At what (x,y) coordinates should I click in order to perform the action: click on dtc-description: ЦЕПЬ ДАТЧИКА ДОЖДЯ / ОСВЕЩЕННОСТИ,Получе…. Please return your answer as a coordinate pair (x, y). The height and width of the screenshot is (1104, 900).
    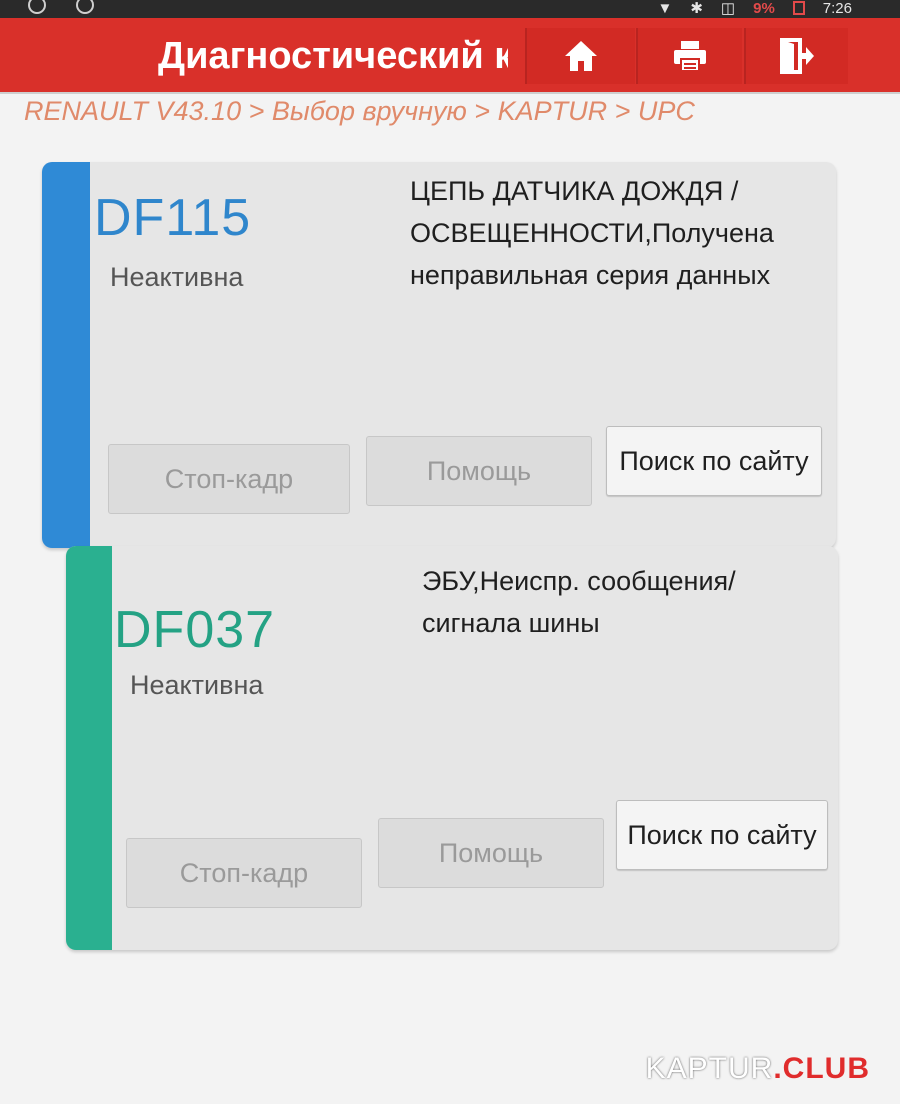
    Looking at the image, I should click on (592, 233).